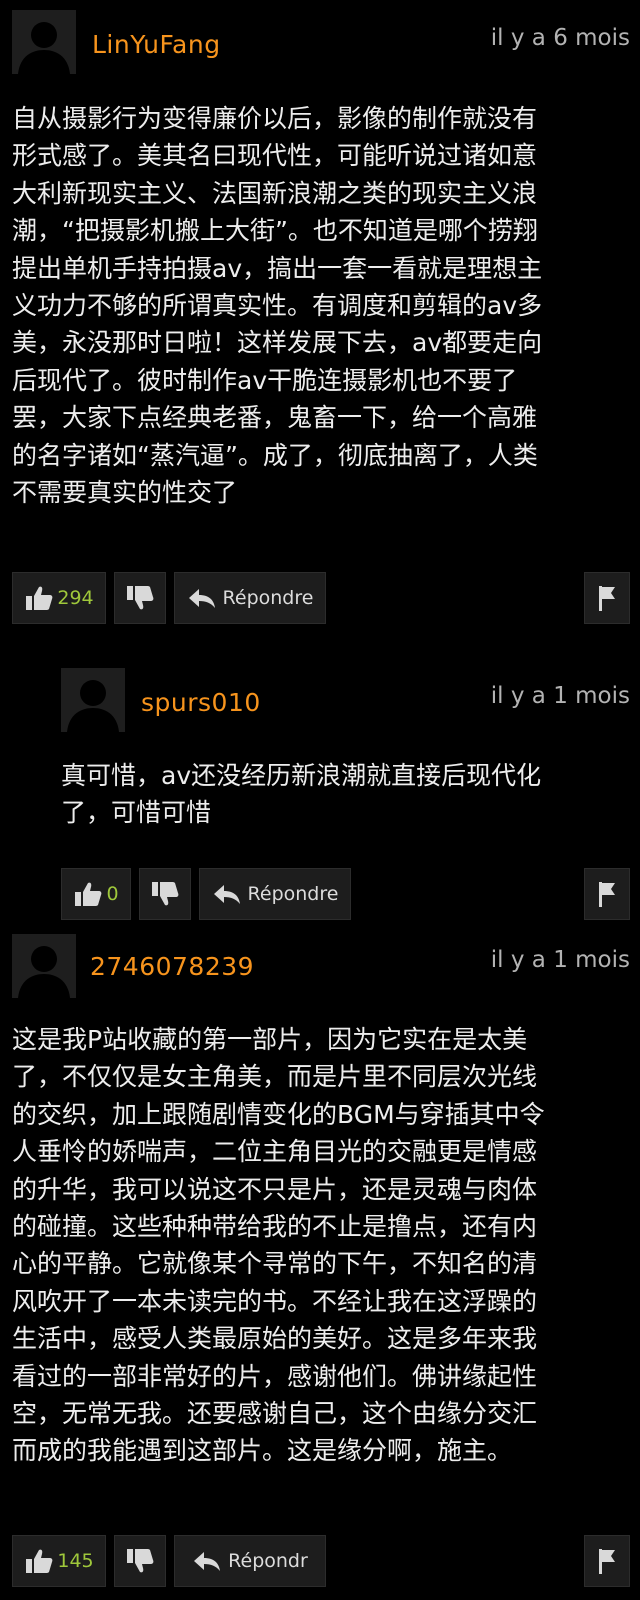 This screenshot has width=640, height=1600. What do you see at coordinates (277, 343) in the screenshot?
I see `comment-line: 美，永没那时日啦！这样发展下去，av都要走向` at bounding box center [277, 343].